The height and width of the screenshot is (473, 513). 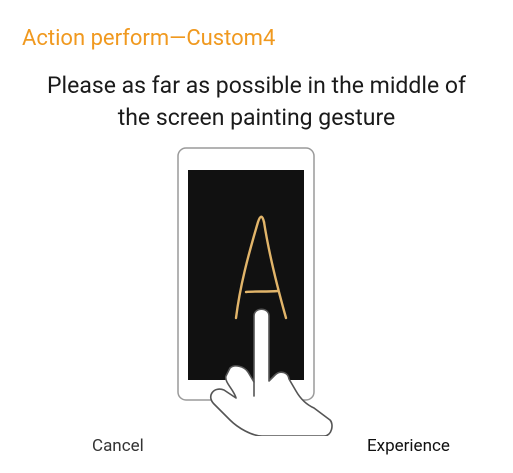 What do you see at coordinates (118, 446) in the screenshot?
I see `cancel-button: Cancel` at bounding box center [118, 446].